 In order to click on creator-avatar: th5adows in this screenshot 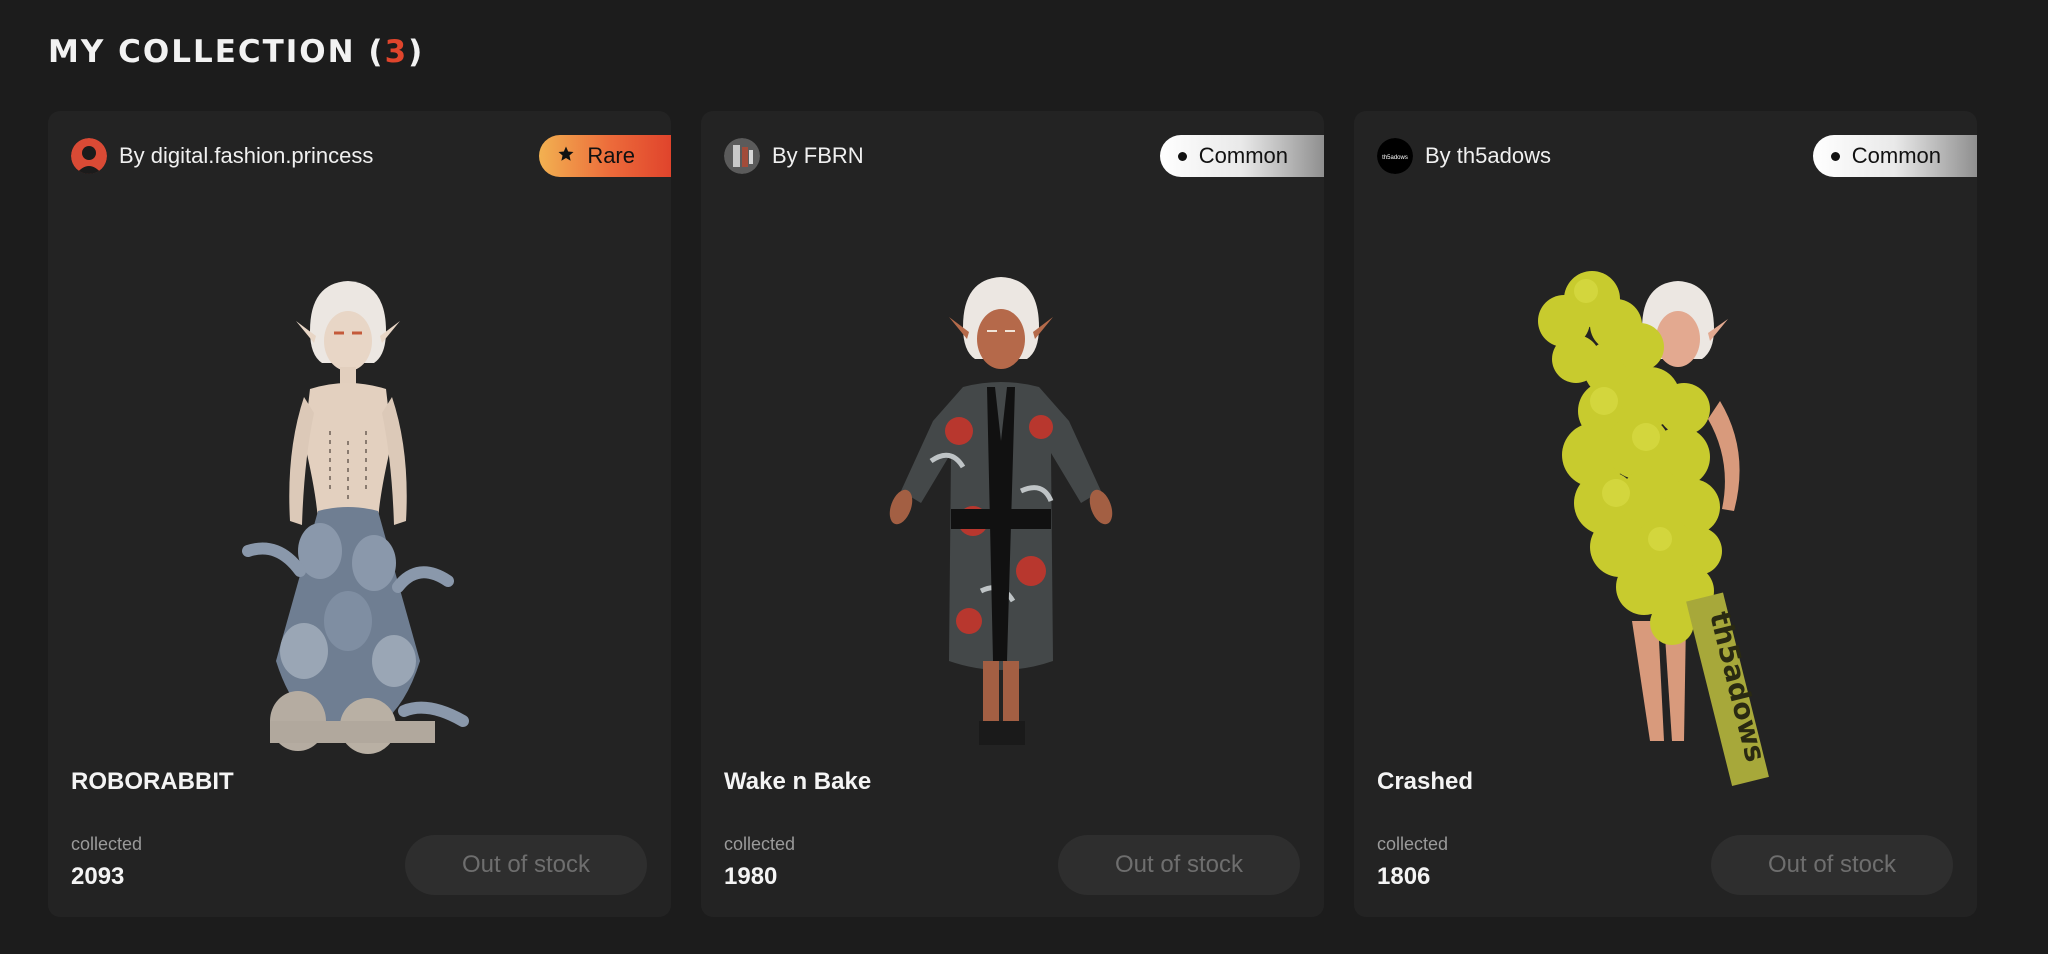, I will do `click(1395, 156)`.